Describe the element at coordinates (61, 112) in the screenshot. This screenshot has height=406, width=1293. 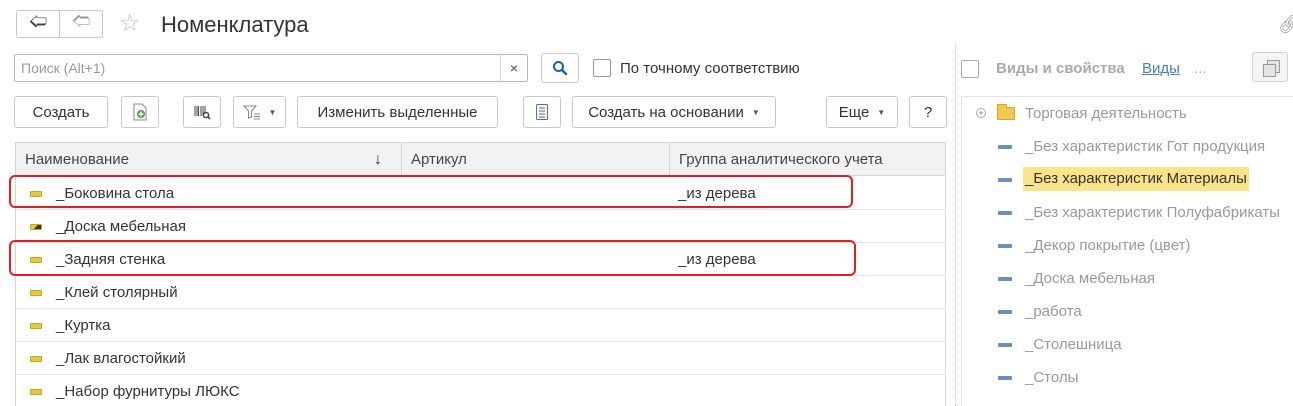
I see `create-button: Создать` at that location.